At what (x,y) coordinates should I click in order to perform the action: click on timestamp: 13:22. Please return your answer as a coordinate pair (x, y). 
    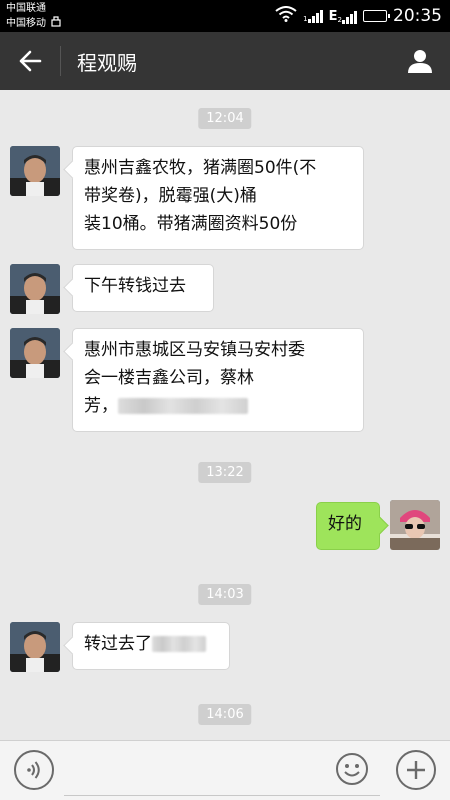
    Looking at the image, I should click on (225, 472).